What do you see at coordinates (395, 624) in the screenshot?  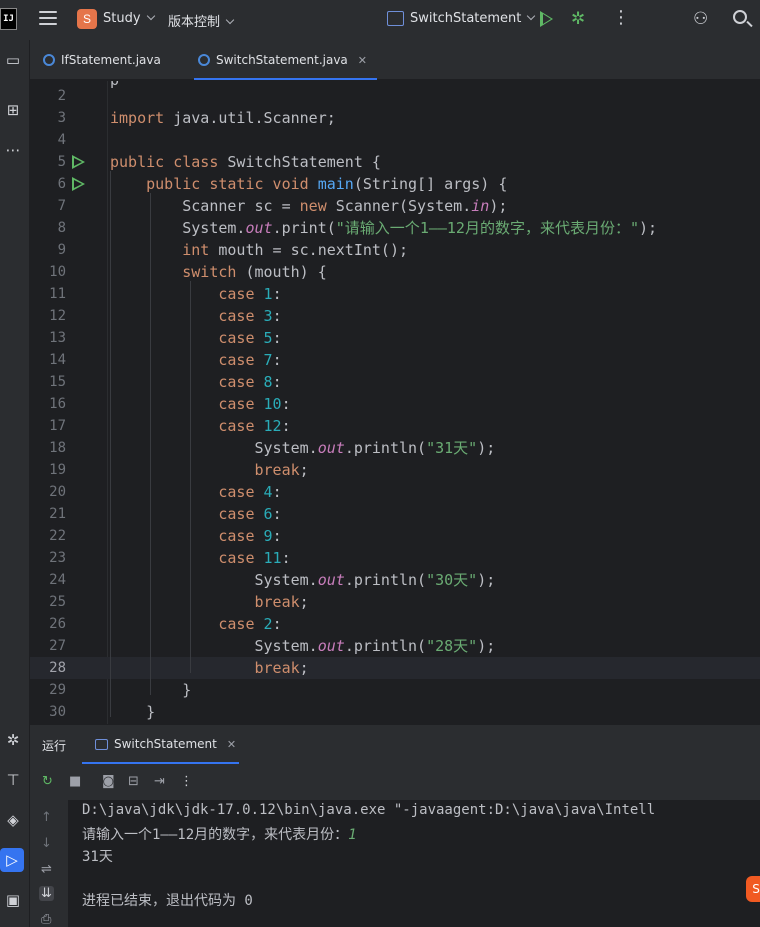 I see `code-line: 26 case 2:` at bounding box center [395, 624].